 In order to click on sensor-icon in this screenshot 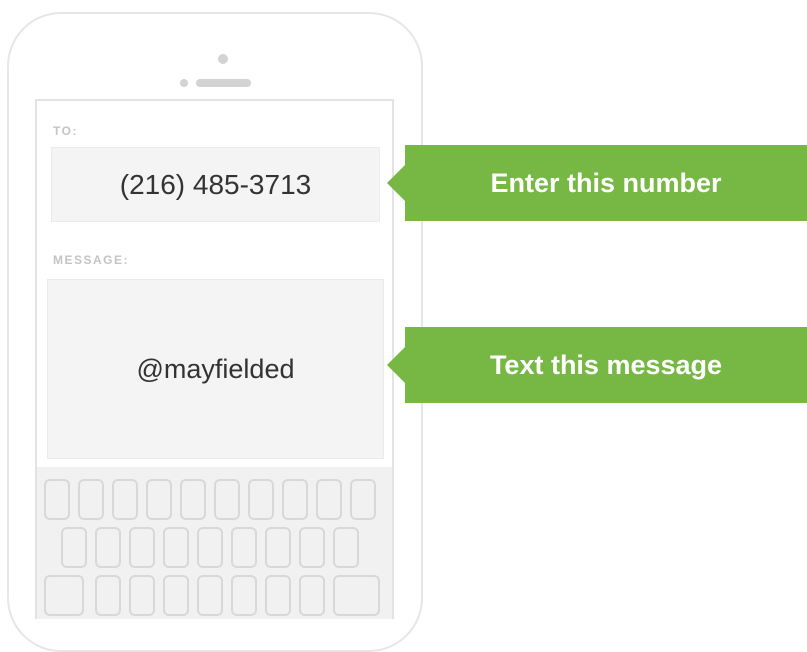, I will do `click(184, 83)`.